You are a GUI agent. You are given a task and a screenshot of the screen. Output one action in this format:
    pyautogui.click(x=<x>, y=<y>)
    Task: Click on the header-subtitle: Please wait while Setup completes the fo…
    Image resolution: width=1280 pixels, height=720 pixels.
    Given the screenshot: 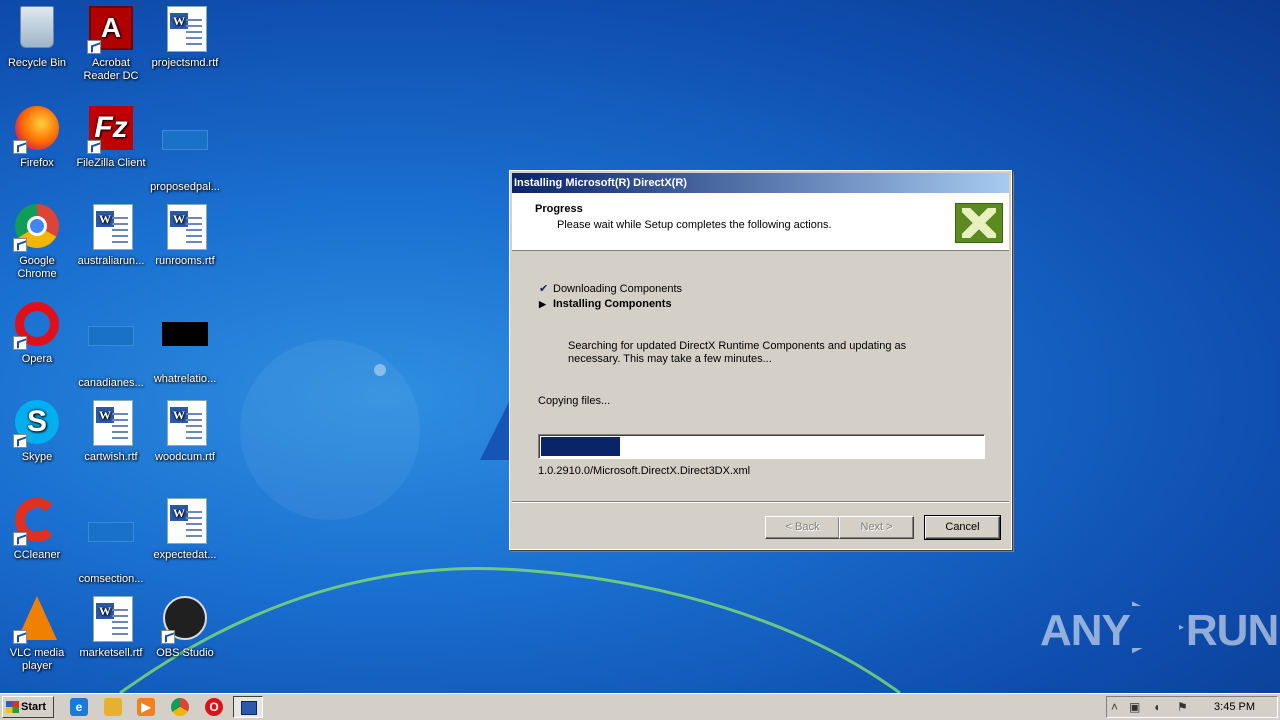 What is the action you would take?
    pyautogui.click(x=694, y=225)
    